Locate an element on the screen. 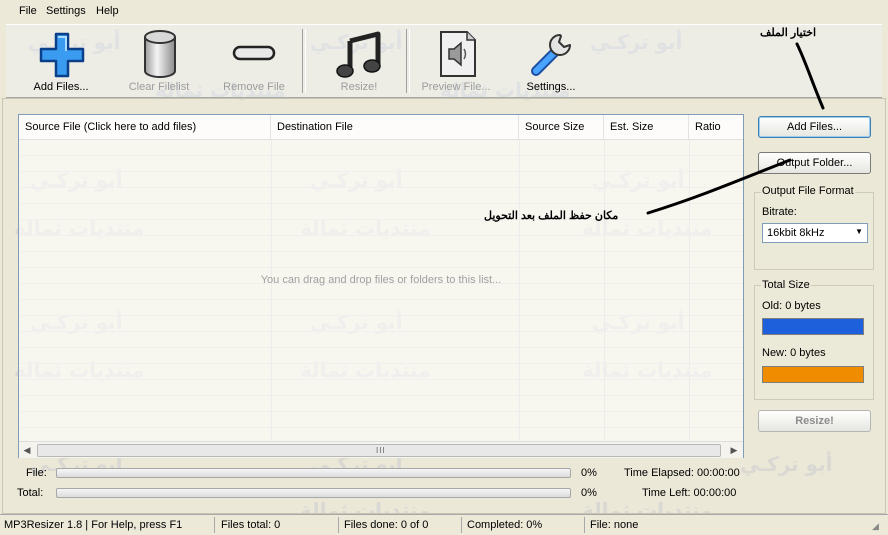 The width and height of the screenshot is (888, 535). annotation-choose-file: اختيار الملف is located at coordinates (788, 33).